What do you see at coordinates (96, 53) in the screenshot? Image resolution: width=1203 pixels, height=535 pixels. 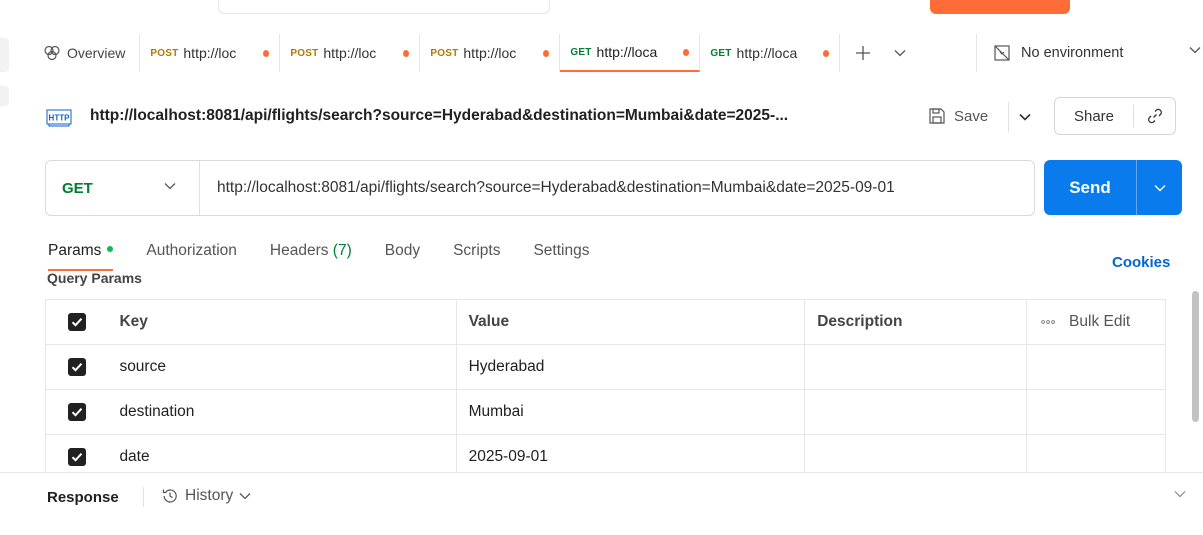 I see `tab-overview-label: Overview` at bounding box center [96, 53].